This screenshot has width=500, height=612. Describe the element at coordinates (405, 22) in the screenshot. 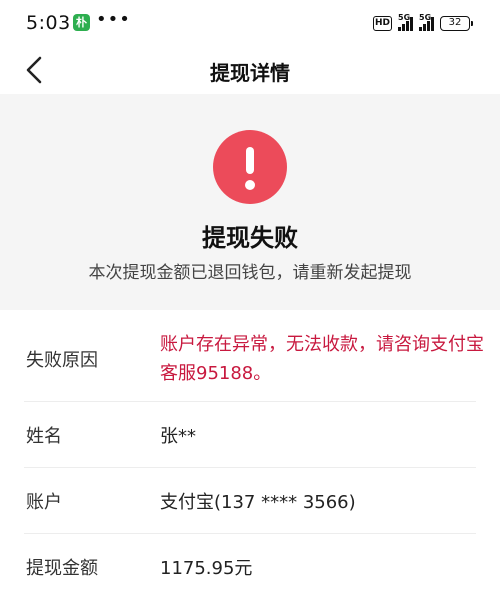

I see `signal-icon: 5G` at that location.